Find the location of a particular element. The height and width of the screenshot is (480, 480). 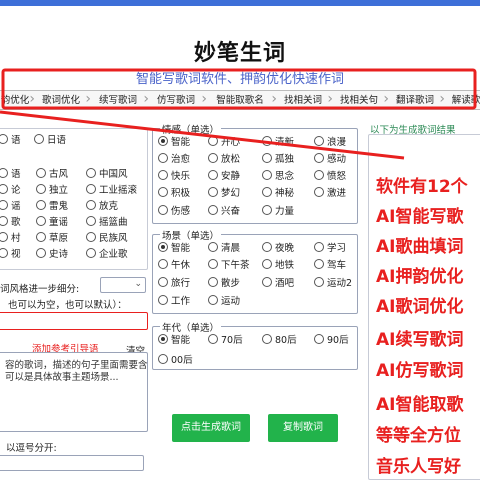

style-option: 语 is located at coordinates (10, 174).